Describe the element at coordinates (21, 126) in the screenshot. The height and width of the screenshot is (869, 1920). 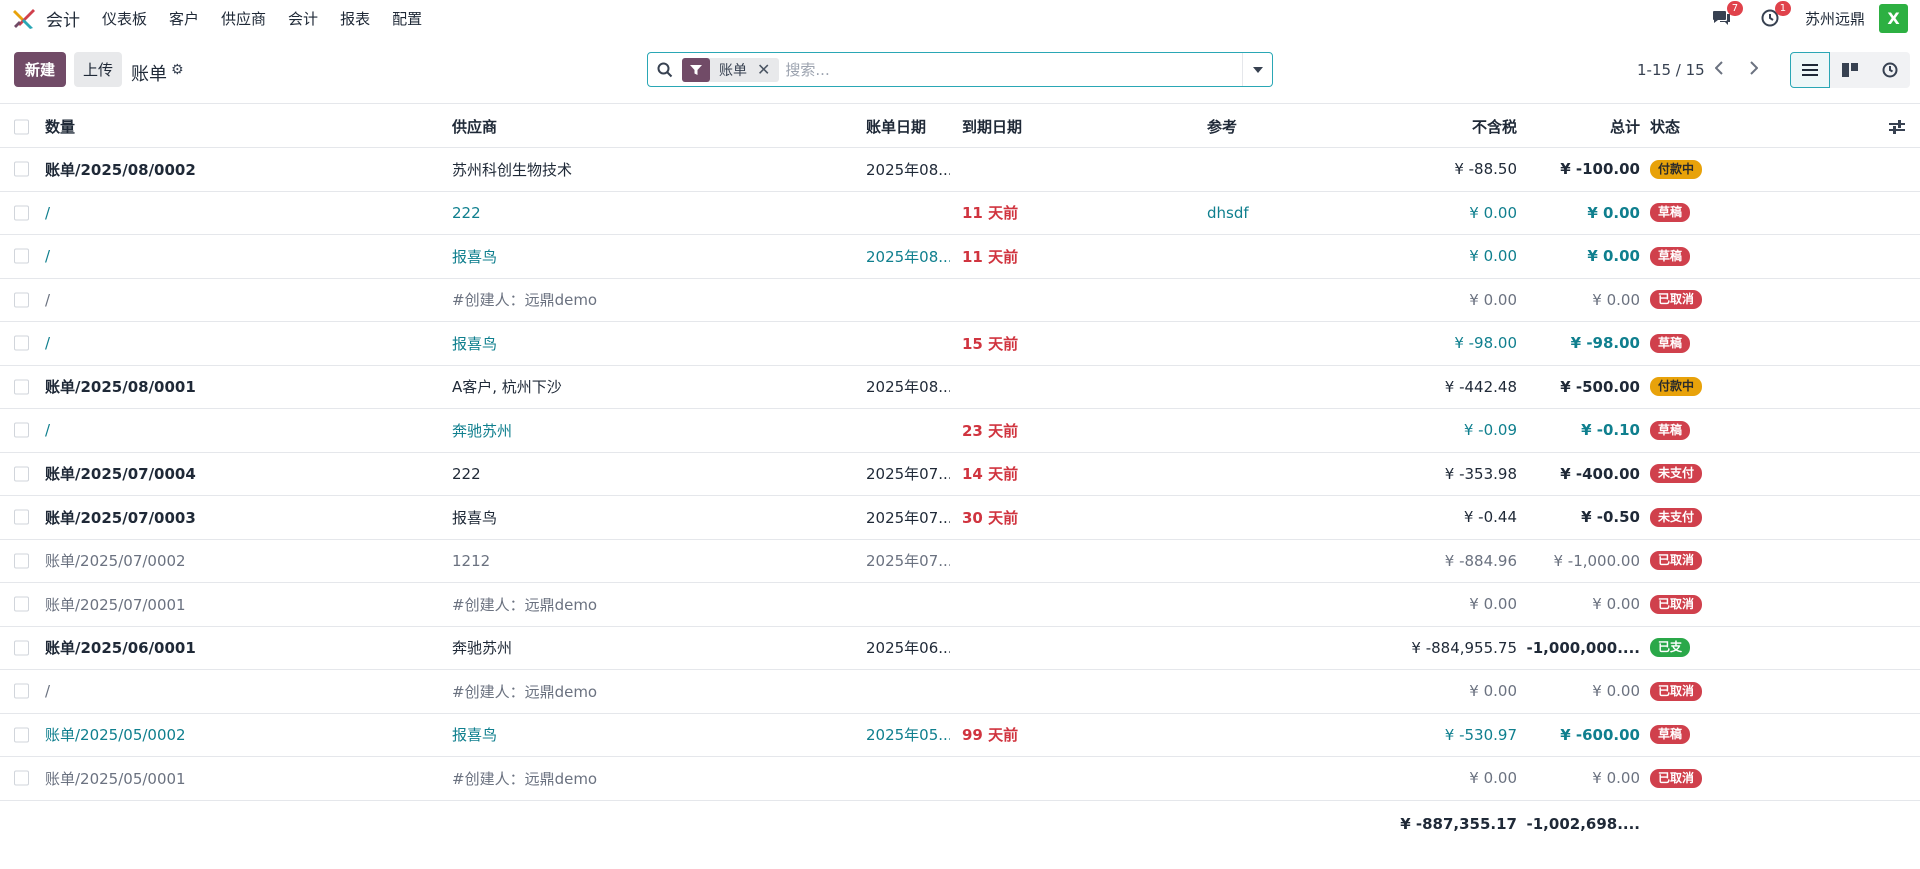
I see `select-all-checkbox` at that location.